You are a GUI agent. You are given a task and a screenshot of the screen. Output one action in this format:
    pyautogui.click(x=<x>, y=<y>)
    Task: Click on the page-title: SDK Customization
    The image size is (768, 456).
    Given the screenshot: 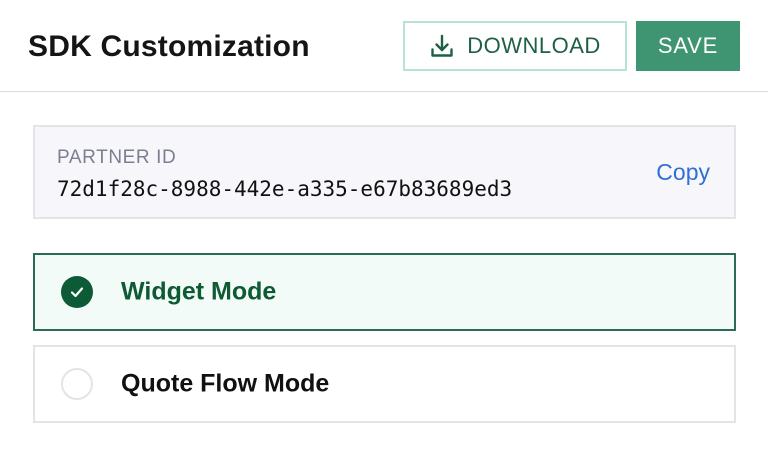 What is the action you would take?
    pyautogui.click(x=169, y=46)
    